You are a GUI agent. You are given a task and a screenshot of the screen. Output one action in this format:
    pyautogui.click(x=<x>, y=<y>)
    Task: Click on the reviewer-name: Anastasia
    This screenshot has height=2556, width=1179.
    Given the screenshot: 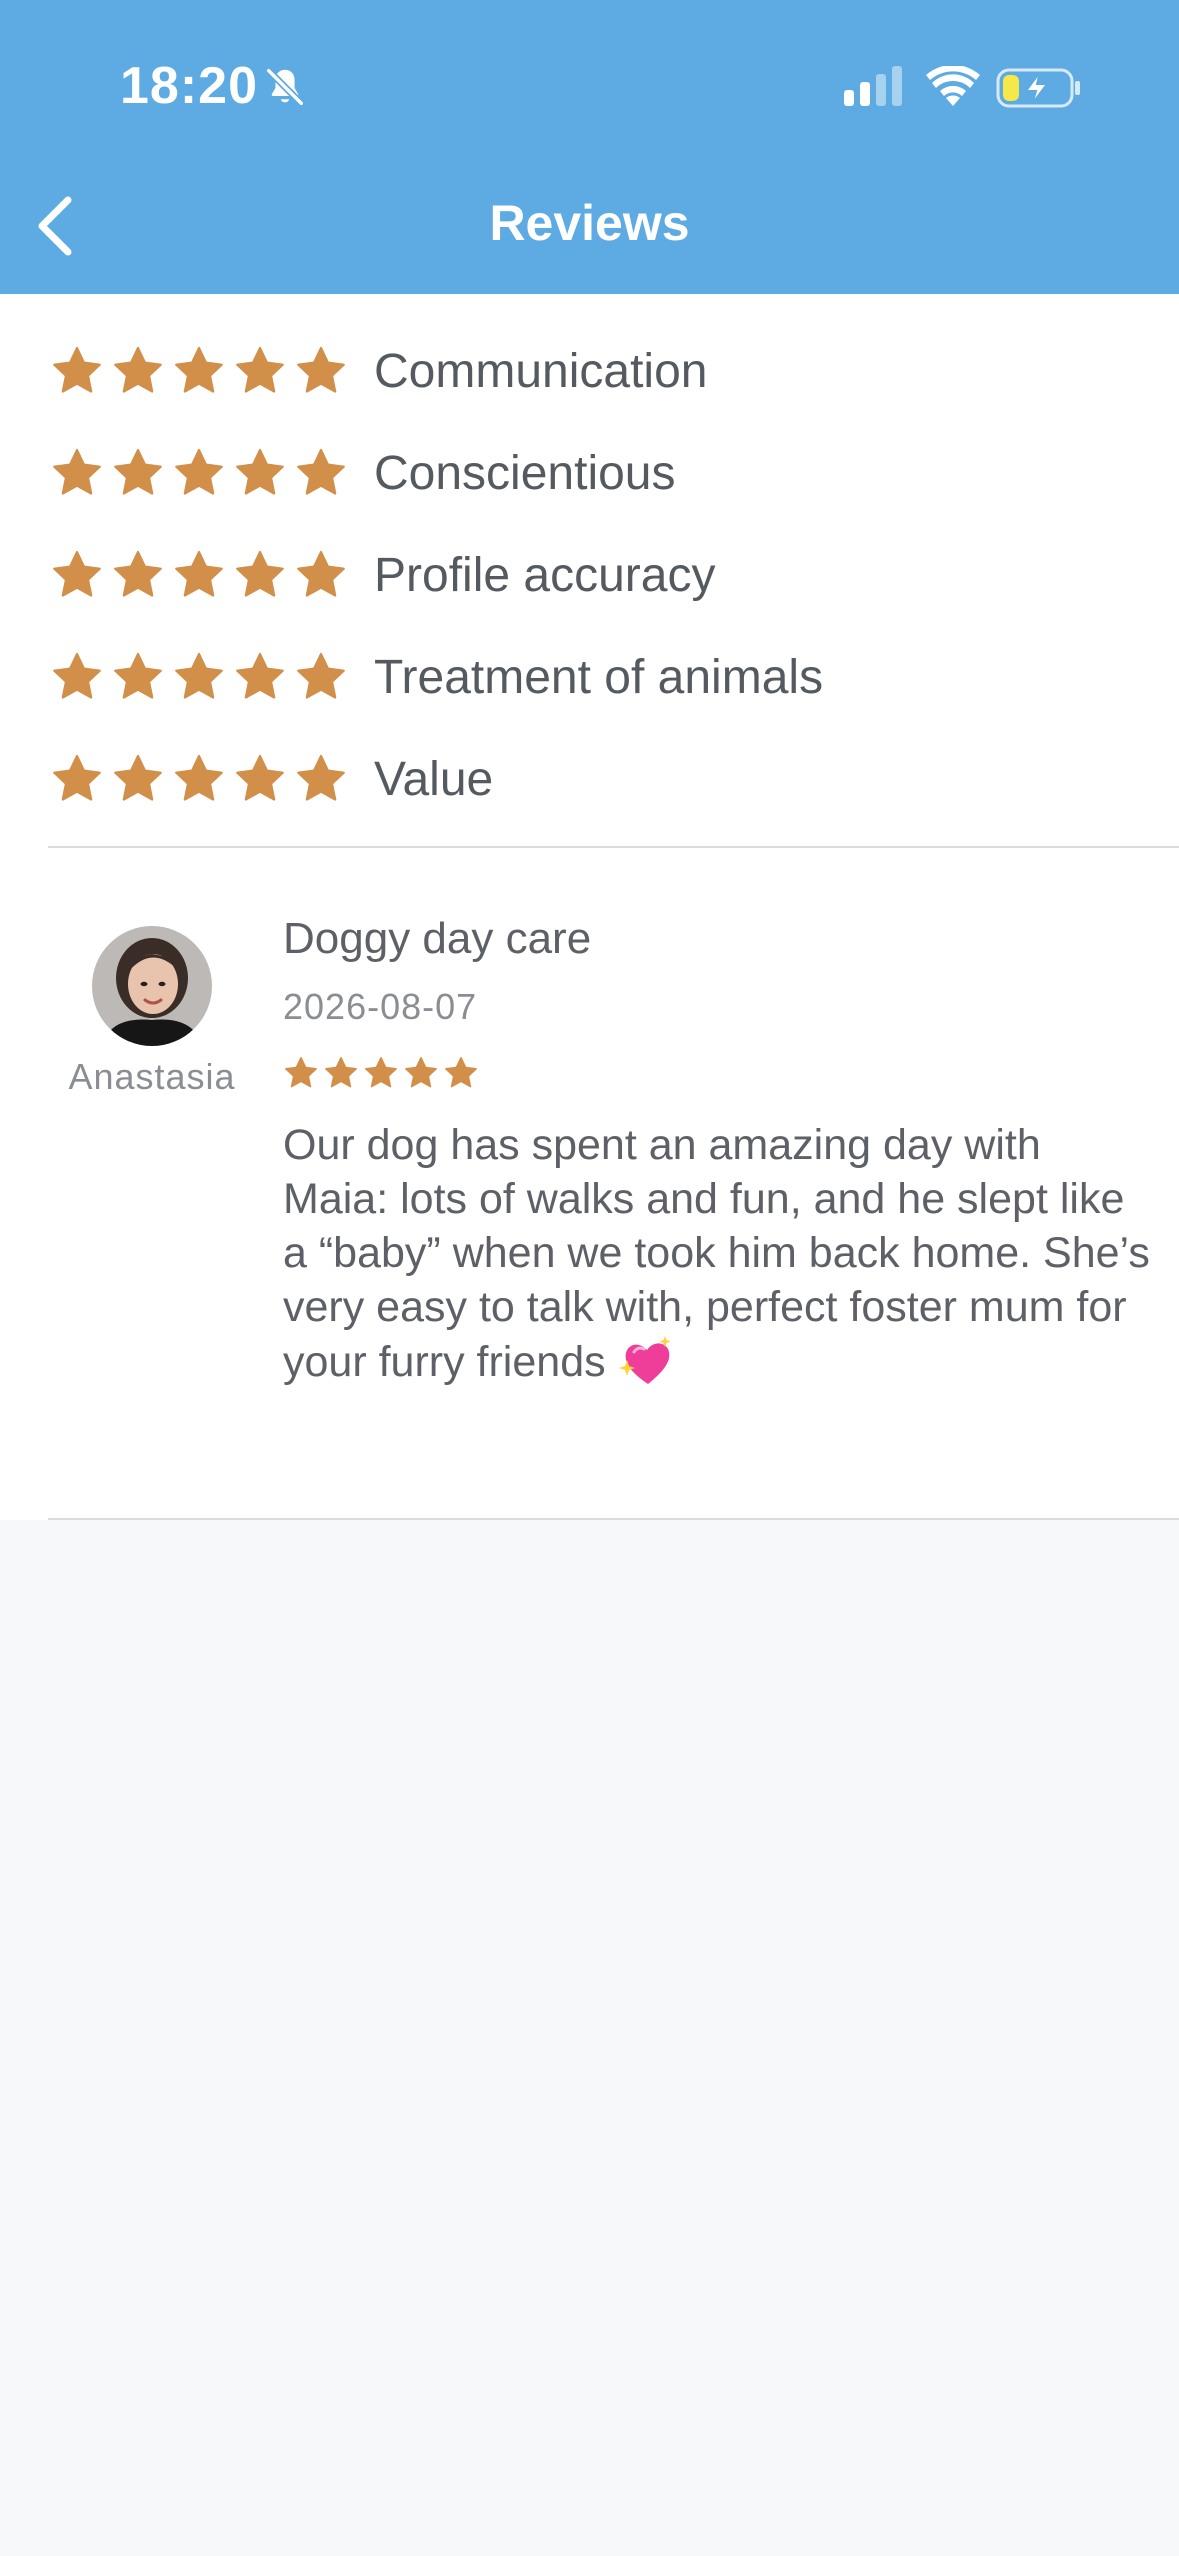 What is the action you would take?
    pyautogui.click(x=152, y=1076)
    